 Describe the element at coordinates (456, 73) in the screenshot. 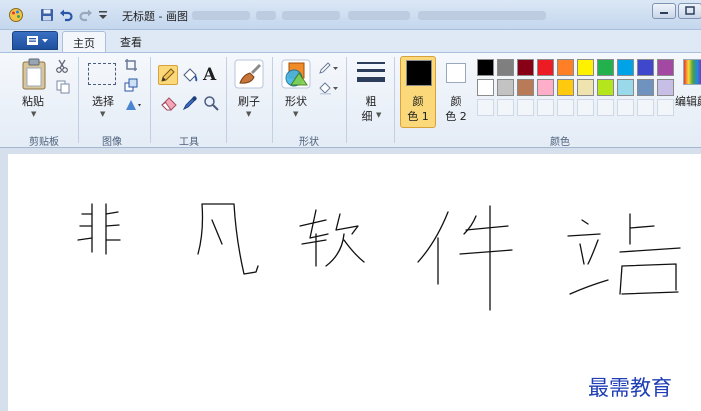

I see `color2-swatch` at that location.